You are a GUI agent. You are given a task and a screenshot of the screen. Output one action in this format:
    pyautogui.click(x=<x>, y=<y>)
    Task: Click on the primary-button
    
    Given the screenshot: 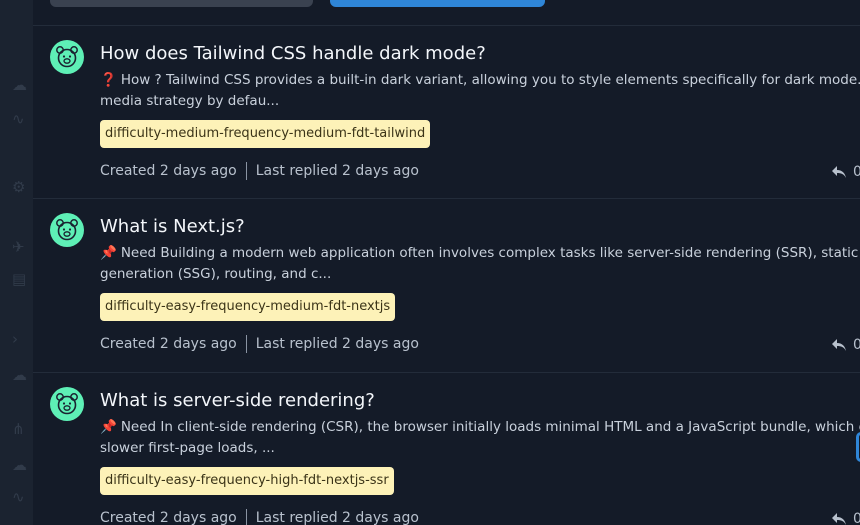 What is the action you would take?
    pyautogui.click(x=437, y=3)
    